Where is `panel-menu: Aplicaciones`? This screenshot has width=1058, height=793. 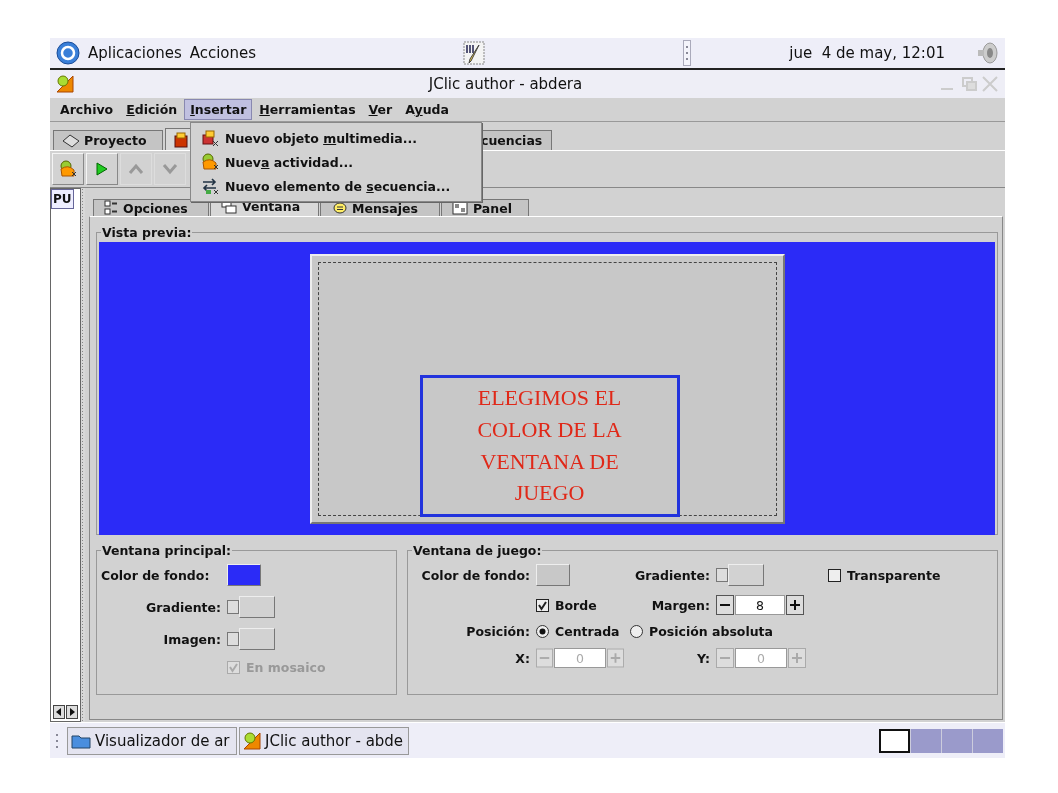
panel-menu: Aplicaciones is located at coordinates (135, 53).